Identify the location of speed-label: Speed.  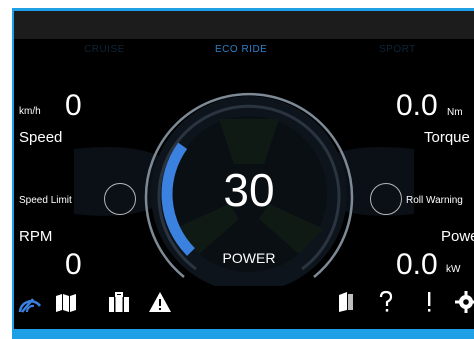
(41, 137).